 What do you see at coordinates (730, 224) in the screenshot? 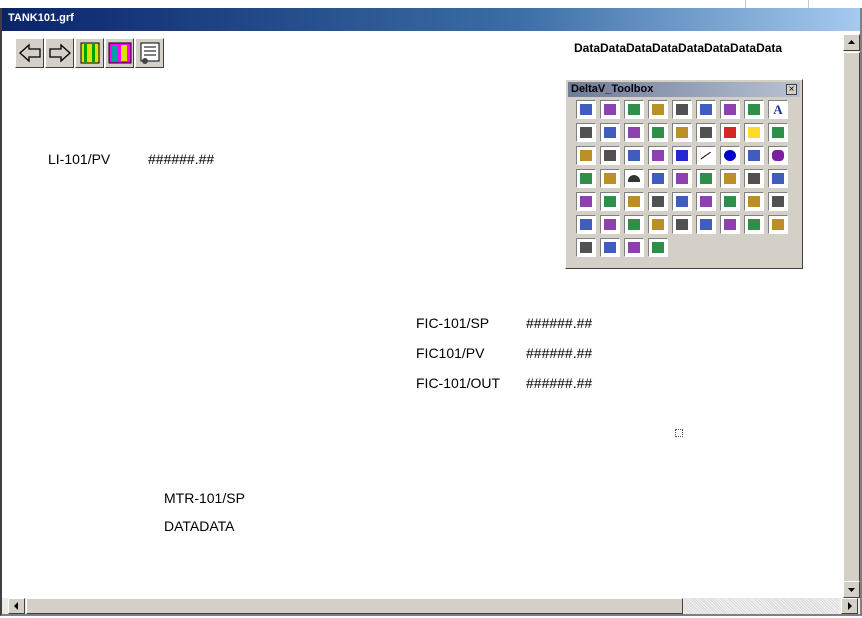
I see `tool-slash-button` at bounding box center [730, 224].